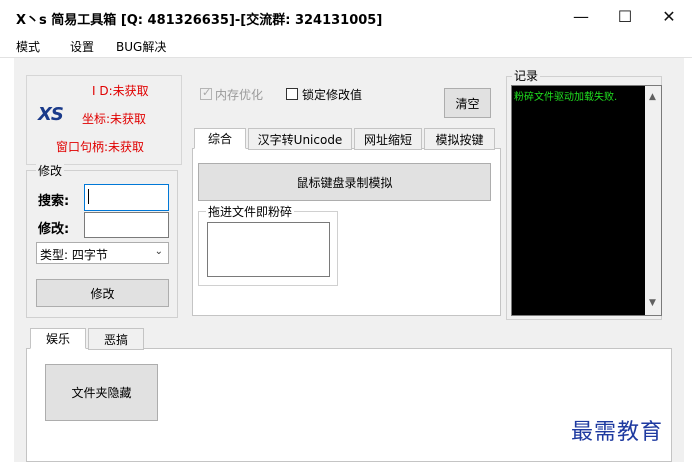  I want to click on log-title: 记录, so click(526, 75).